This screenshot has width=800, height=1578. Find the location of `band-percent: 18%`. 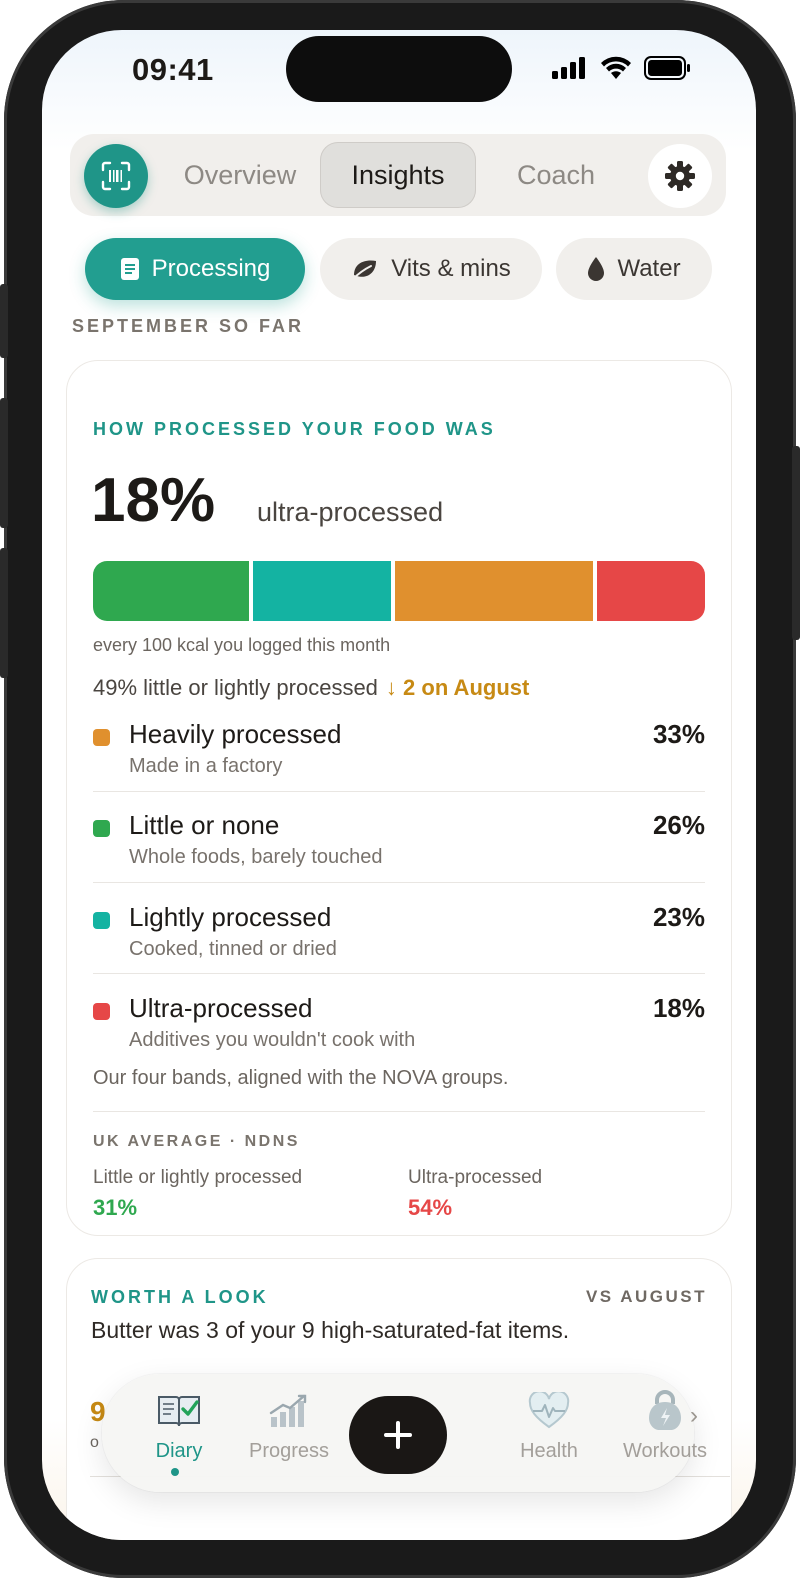

band-percent: 18% is located at coordinates (678, 1008).